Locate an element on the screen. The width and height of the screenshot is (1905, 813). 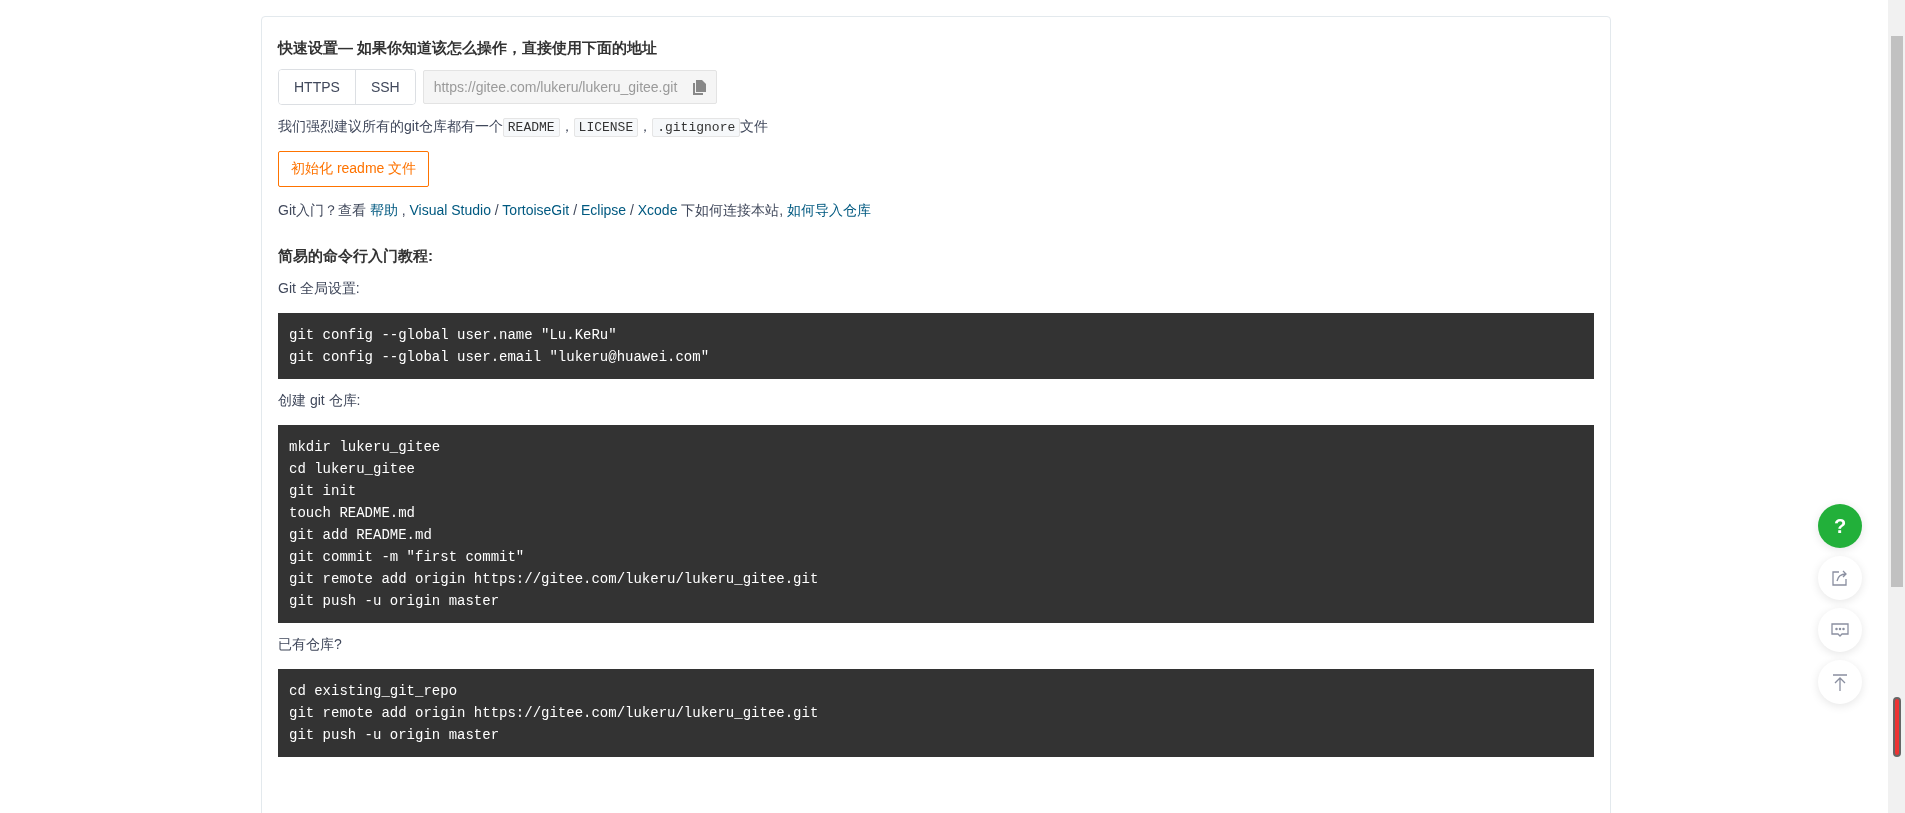
protocol-tab: SSH is located at coordinates (384, 87).